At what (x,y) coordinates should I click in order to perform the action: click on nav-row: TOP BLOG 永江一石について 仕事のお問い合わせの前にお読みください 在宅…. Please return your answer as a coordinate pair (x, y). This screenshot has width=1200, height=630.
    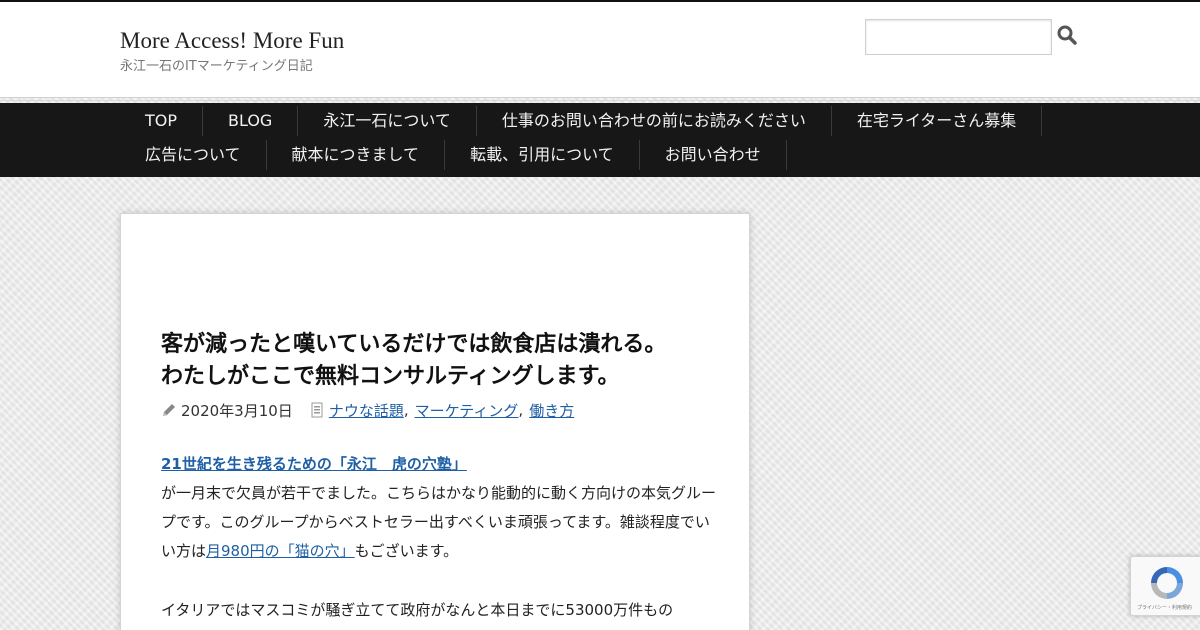
    Looking at the image, I should click on (581, 121).